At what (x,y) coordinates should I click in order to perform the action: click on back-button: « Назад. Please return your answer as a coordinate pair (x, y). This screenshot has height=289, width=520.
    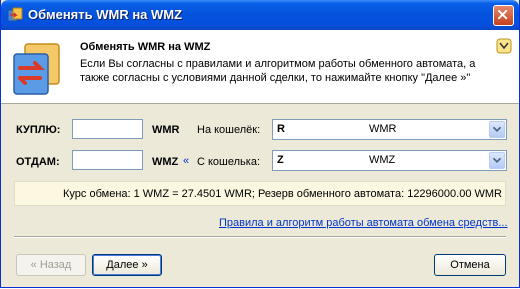
    Looking at the image, I should click on (51, 265).